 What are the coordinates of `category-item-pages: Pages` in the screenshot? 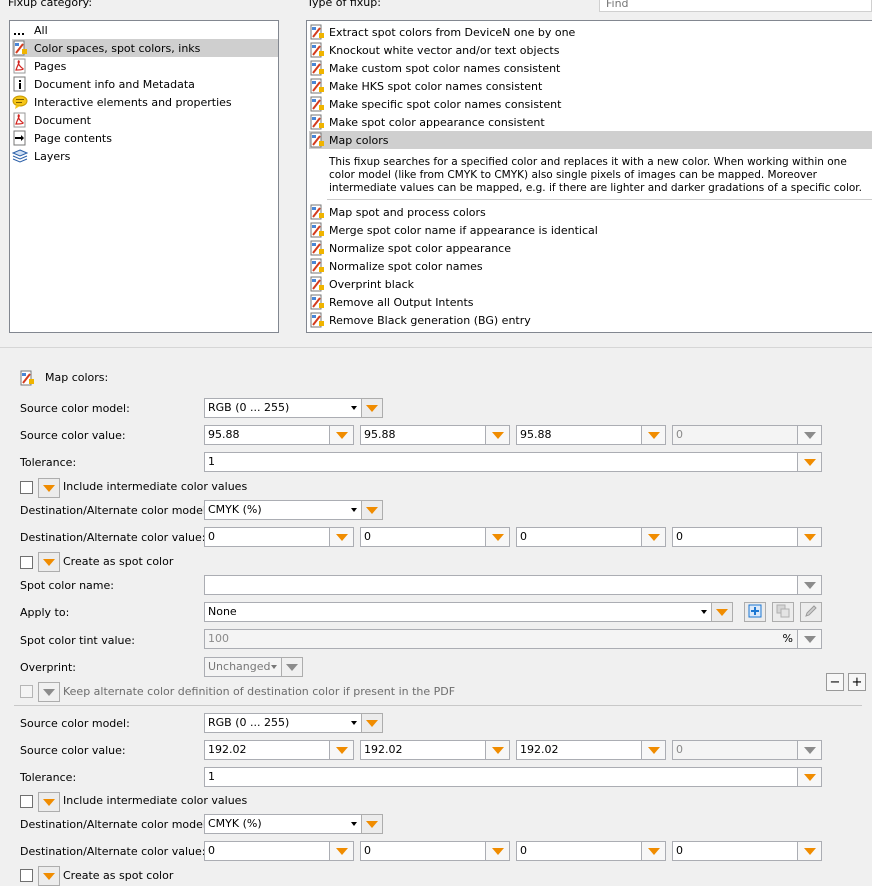 It's located at (40, 66).